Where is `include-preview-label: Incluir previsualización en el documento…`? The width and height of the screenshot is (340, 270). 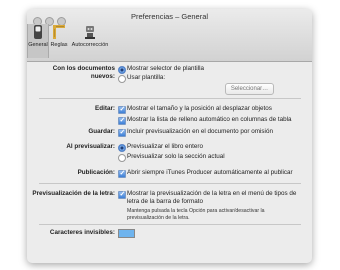 include-preview-label: Incluir previsualización en el documento… is located at coordinates (200, 131).